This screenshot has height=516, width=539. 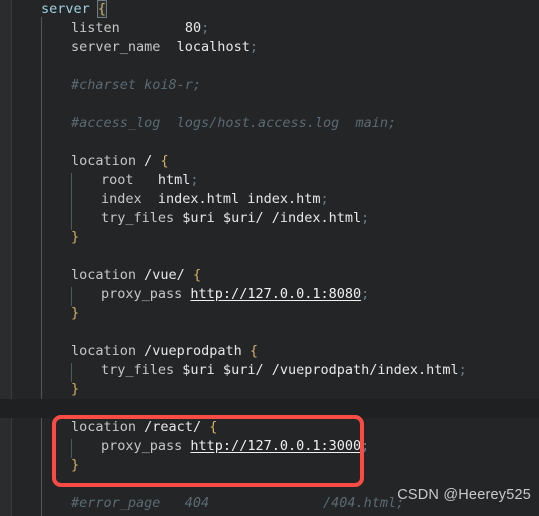 I want to click on code-token-path: /vue/, so click(x=164, y=275).